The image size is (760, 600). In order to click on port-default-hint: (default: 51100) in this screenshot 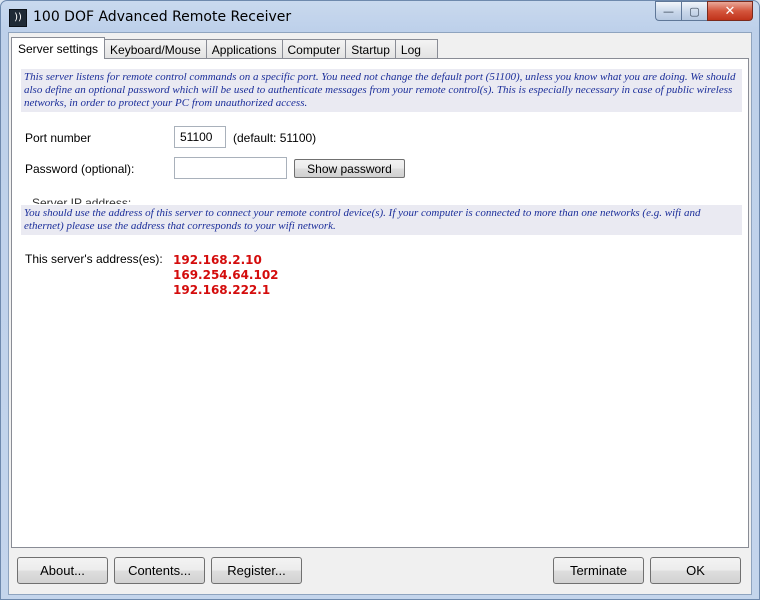, I will do `click(275, 138)`.